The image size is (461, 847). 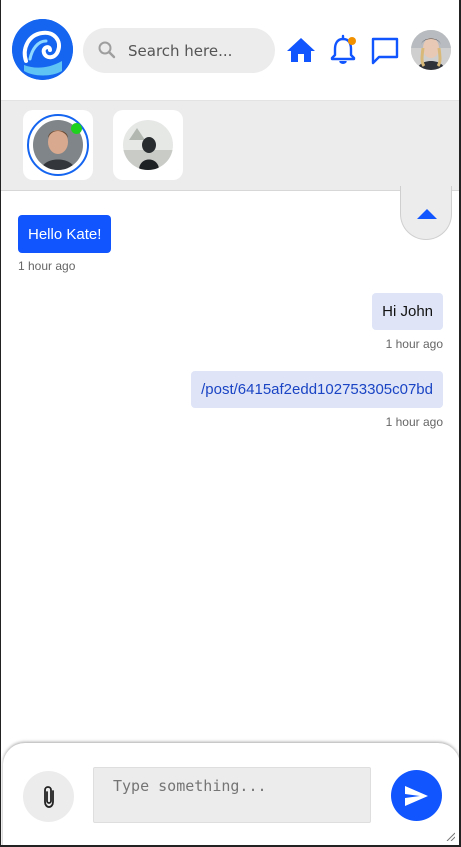 I want to click on send-button, so click(x=416, y=795).